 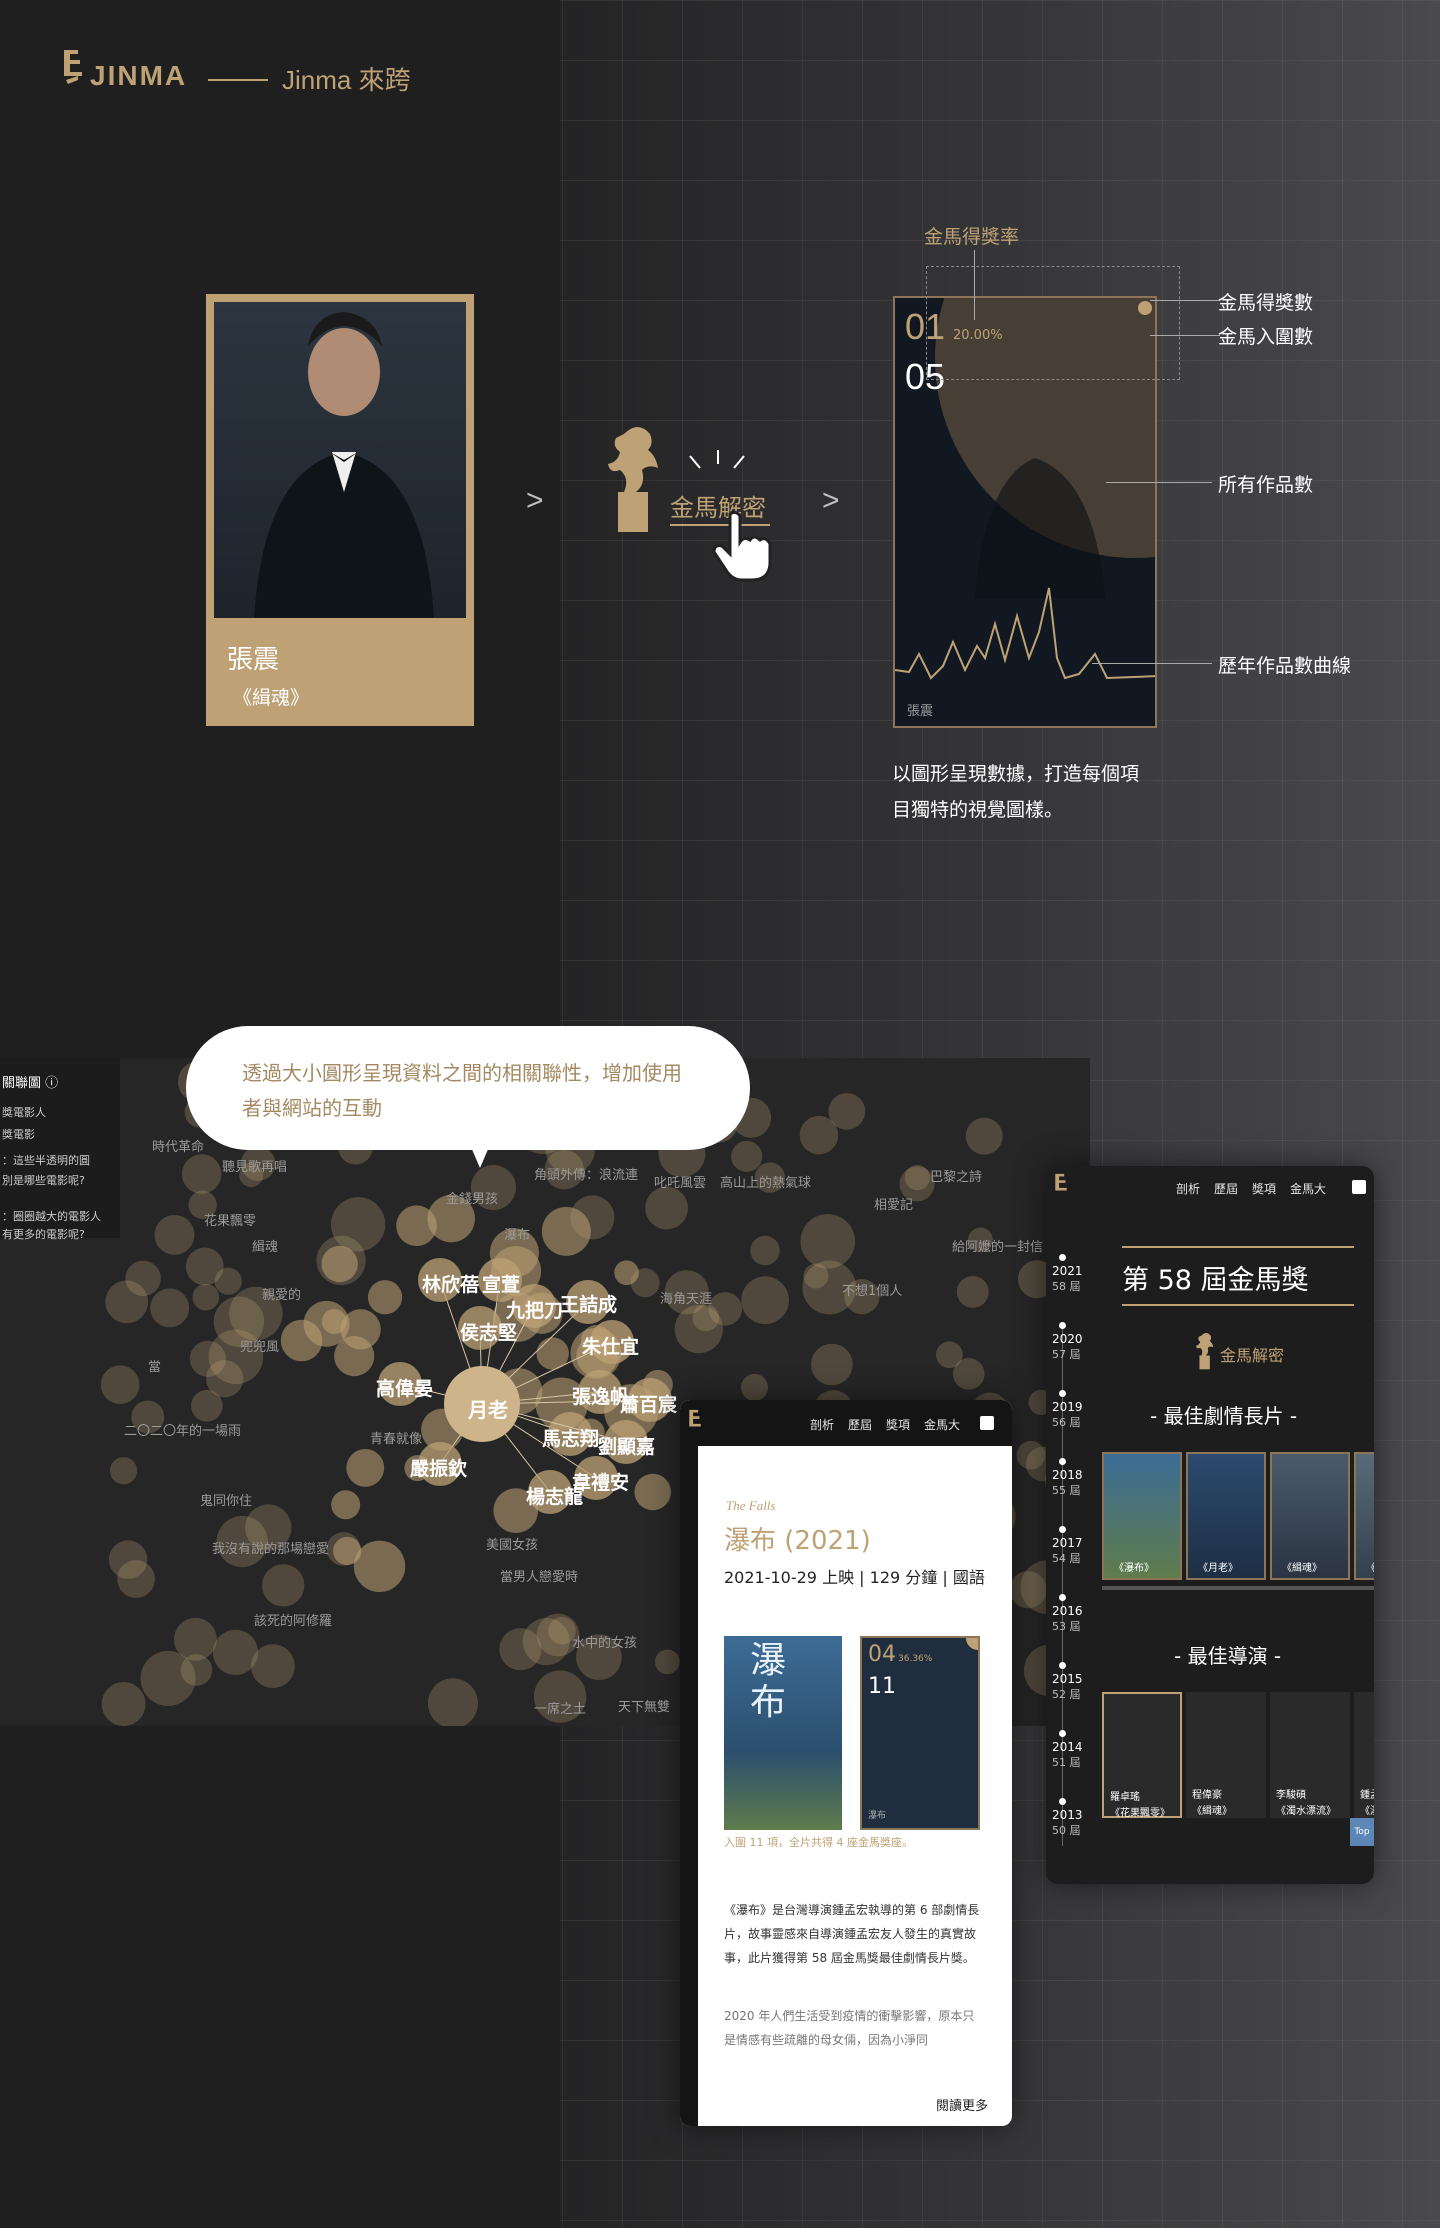 What do you see at coordinates (340, 510) in the screenshot?
I see `person-card: 張震 《緝魂》` at bounding box center [340, 510].